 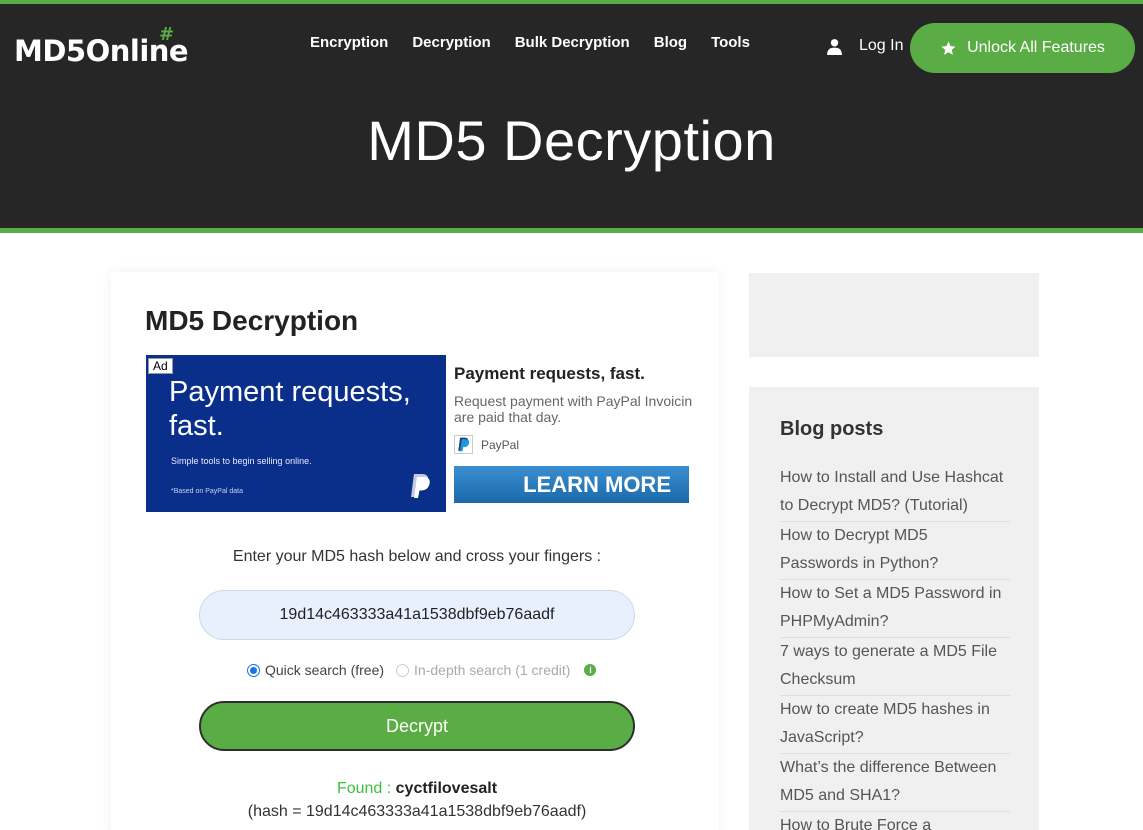 I want to click on unlock-features-button: Unlock All Features, so click(x=1022, y=48).